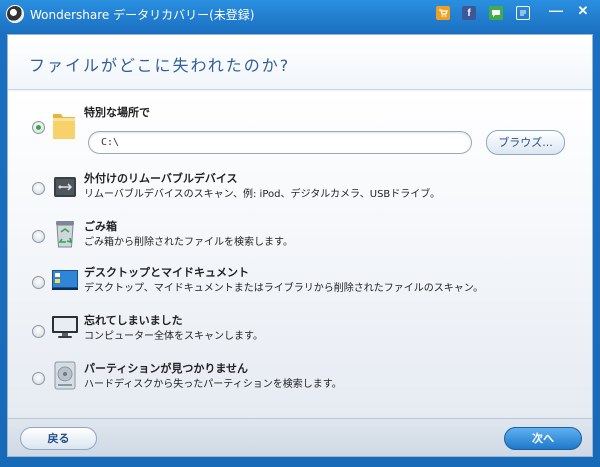 The height and width of the screenshot is (467, 600). Describe the element at coordinates (65, 124) in the screenshot. I see `folder-icon` at that location.